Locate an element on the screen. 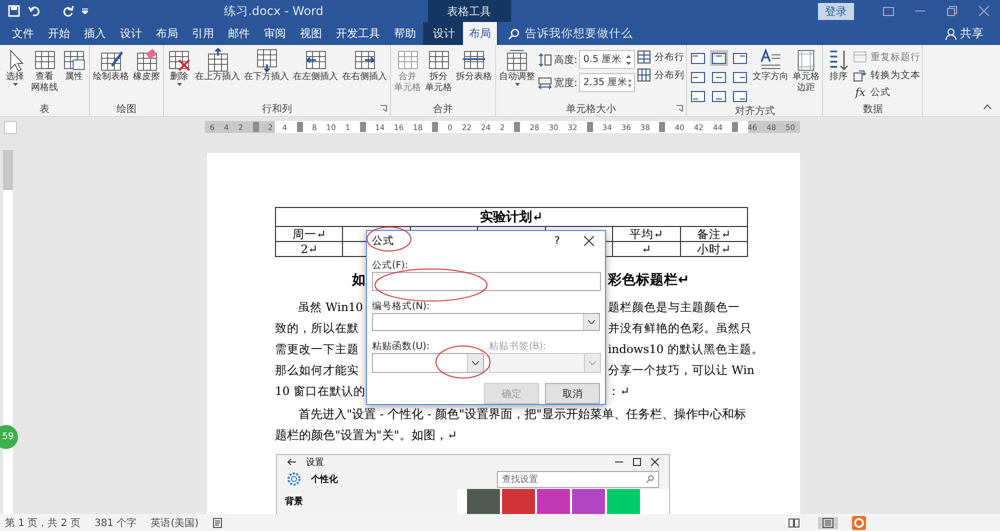 The height and width of the screenshot is (531, 1000). ribbon-tab: 帮助 is located at coordinates (405, 33).